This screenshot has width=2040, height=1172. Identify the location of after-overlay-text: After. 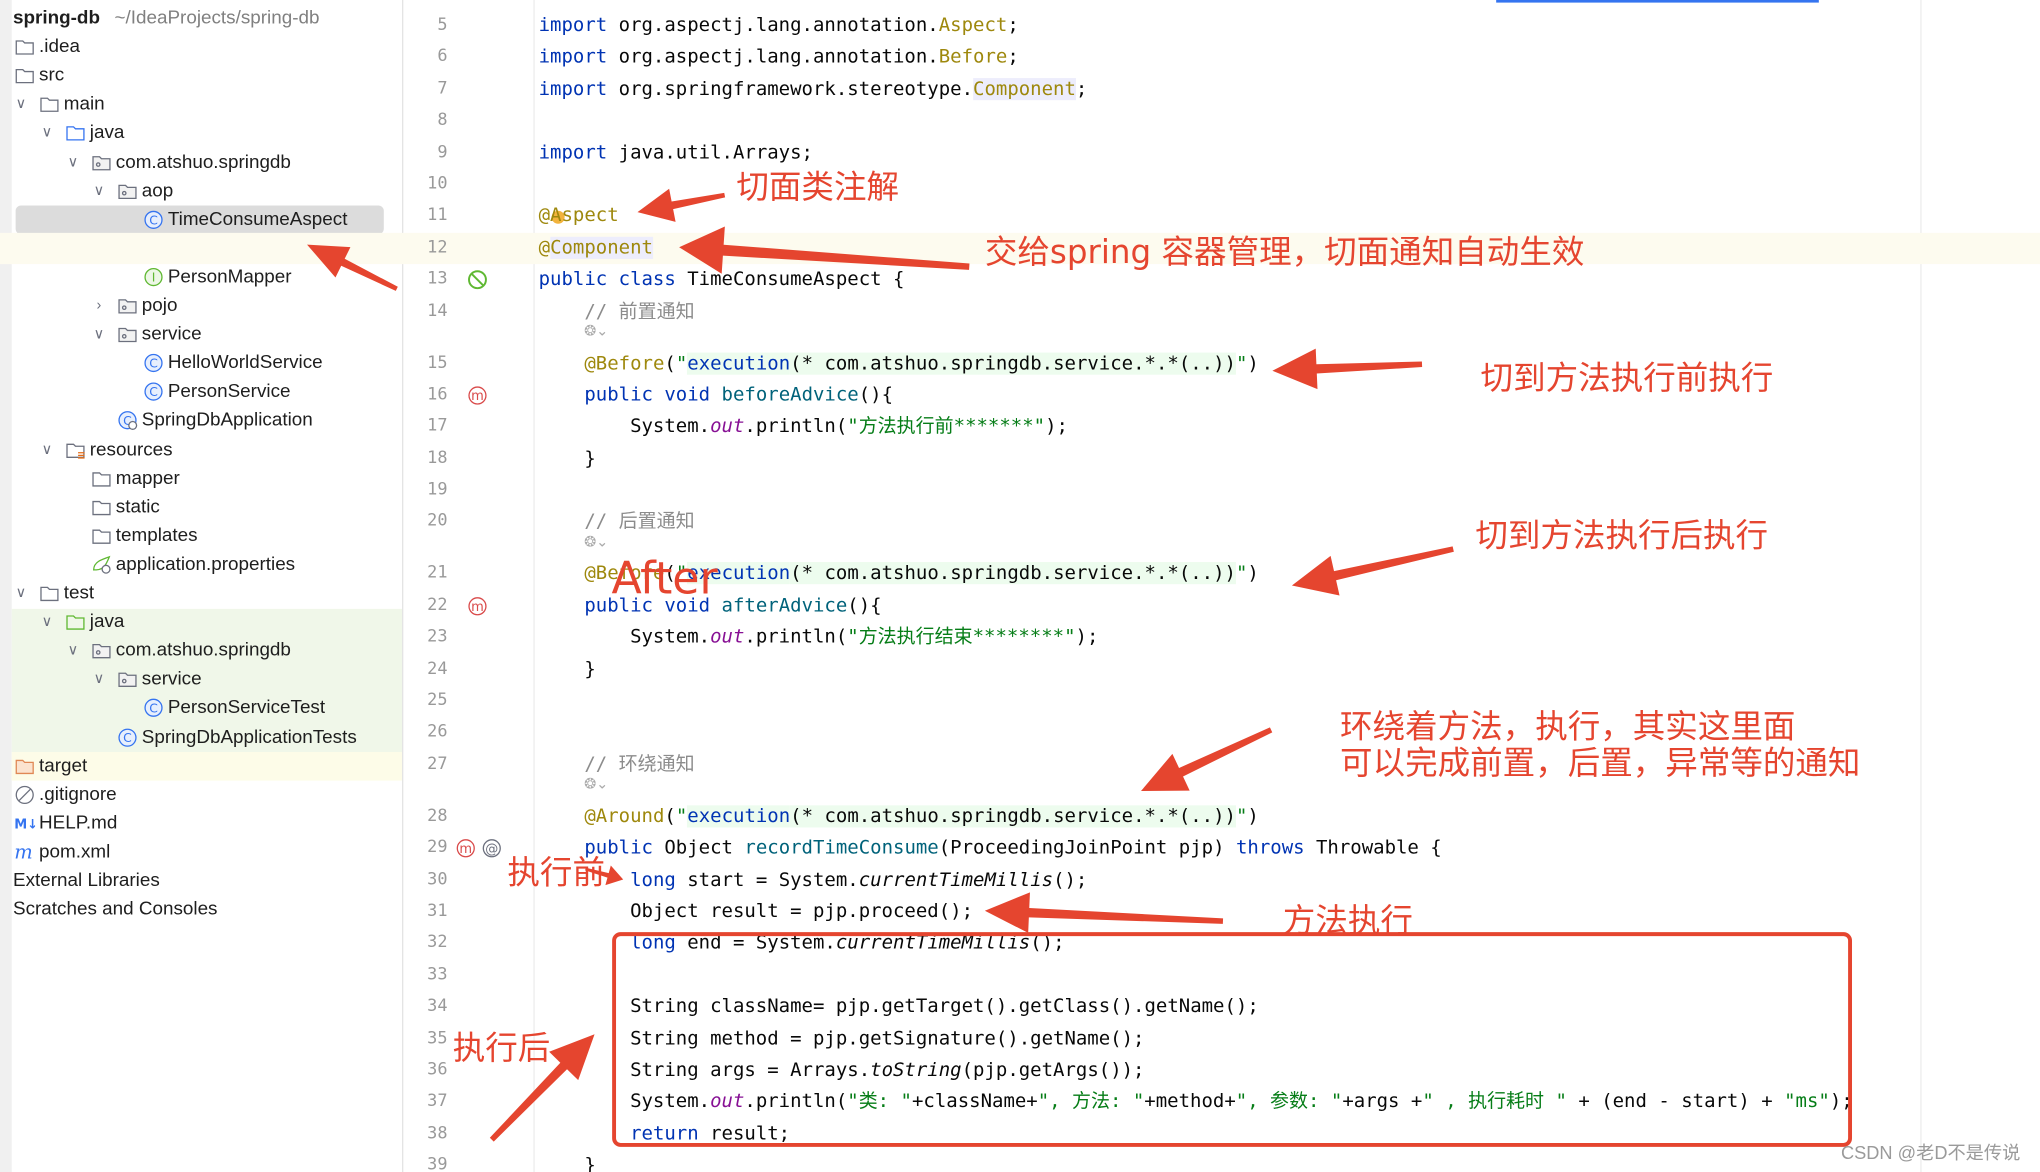
(664, 578).